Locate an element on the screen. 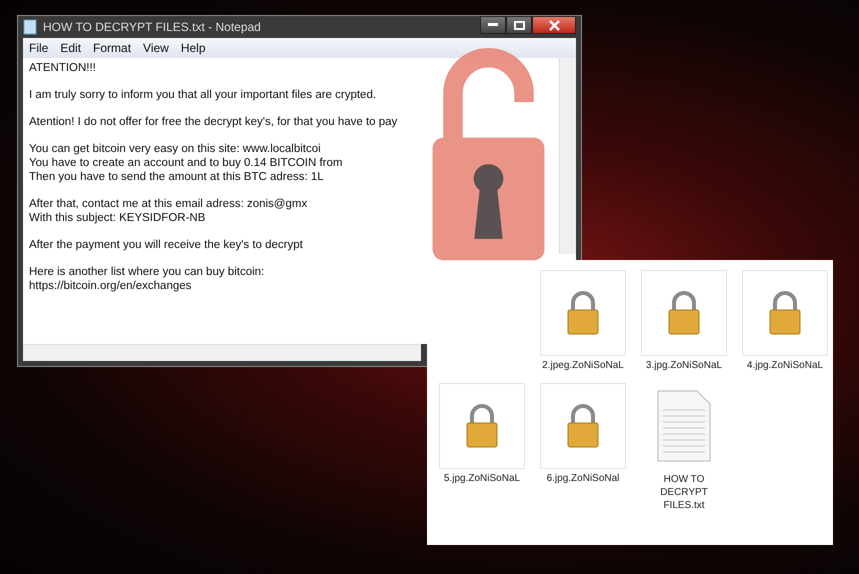 The height and width of the screenshot is (574, 859). text-line: https://bitcoin.org/en/exchanges is located at coordinates (110, 286).